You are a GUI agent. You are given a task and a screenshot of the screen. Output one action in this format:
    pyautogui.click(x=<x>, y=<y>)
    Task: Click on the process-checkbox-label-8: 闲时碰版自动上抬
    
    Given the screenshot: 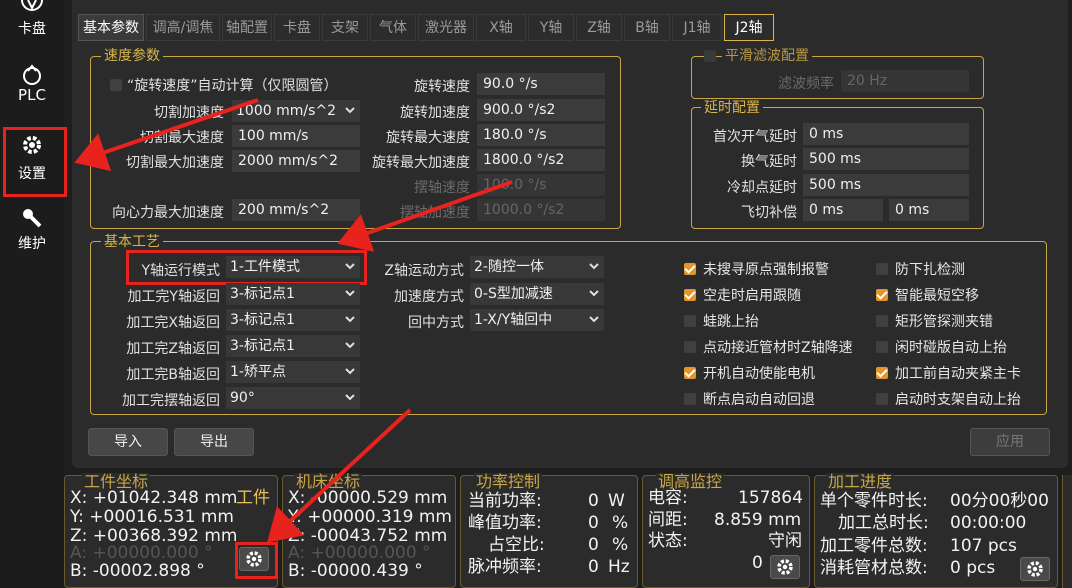 What is the action you would take?
    pyautogui.click(x=951, y=348)
    